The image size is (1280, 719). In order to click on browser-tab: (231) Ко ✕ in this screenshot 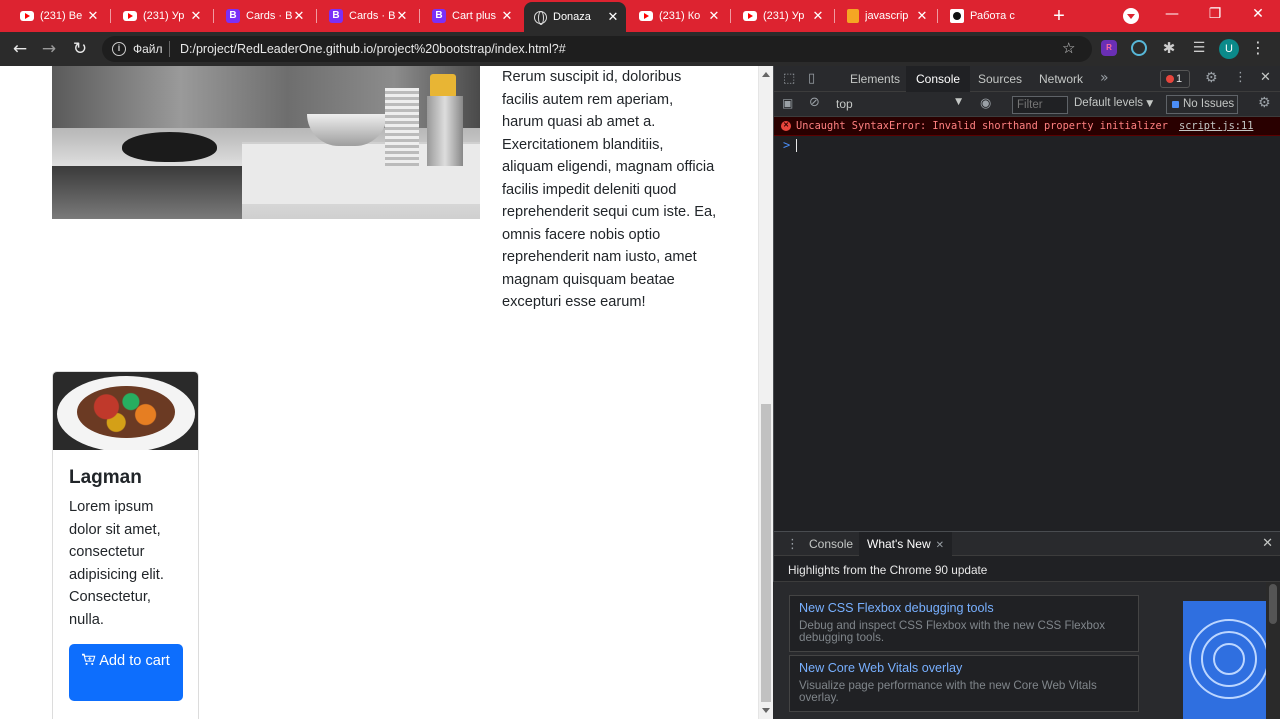, I will do `click(678, 16)`.